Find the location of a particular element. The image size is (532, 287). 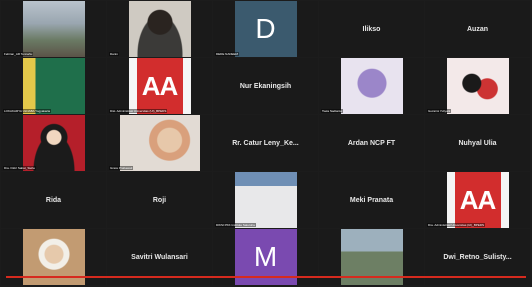

participant-label: Tsela Nadianta is located at coordinates (332, 111).